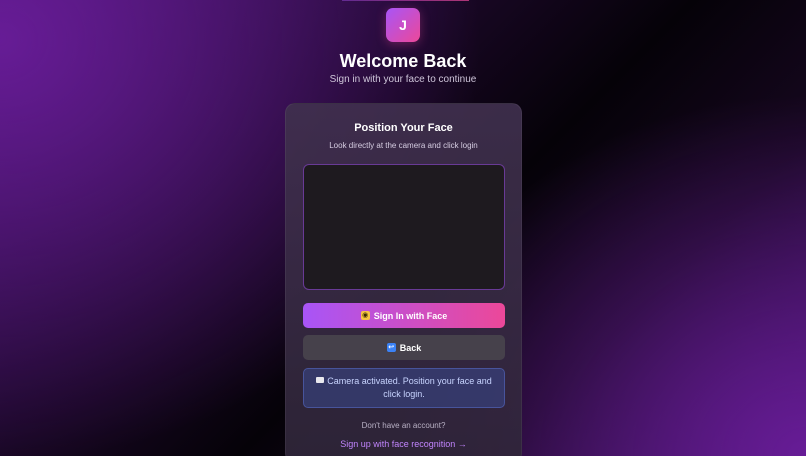 Image resolution: width=806 pixels, height=456 pixels. Describe the element at coordinates (405, 0) in the screenshot. I see `top-divider` at that location.